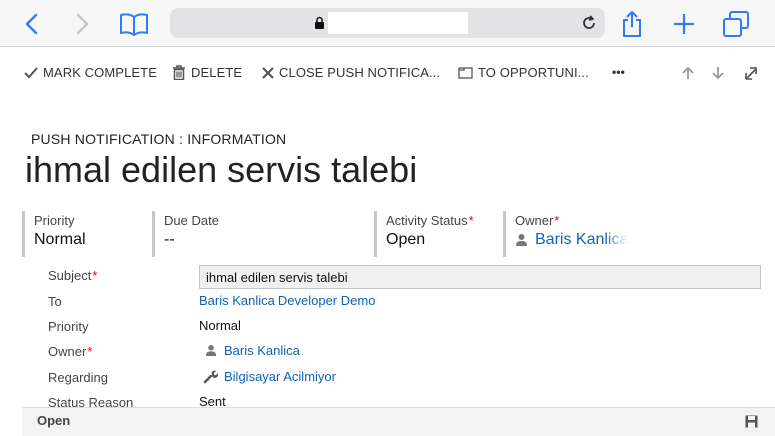 This screenshot has width=775, height=436. I want to click on mark-complete-button: MARK COMPLETE, so click(90, 72).